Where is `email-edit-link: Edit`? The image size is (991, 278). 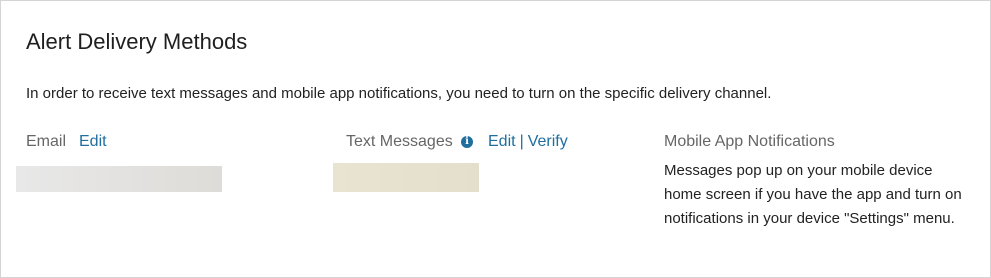 email-edit-link: Edit is located at coordinates (93, 142).